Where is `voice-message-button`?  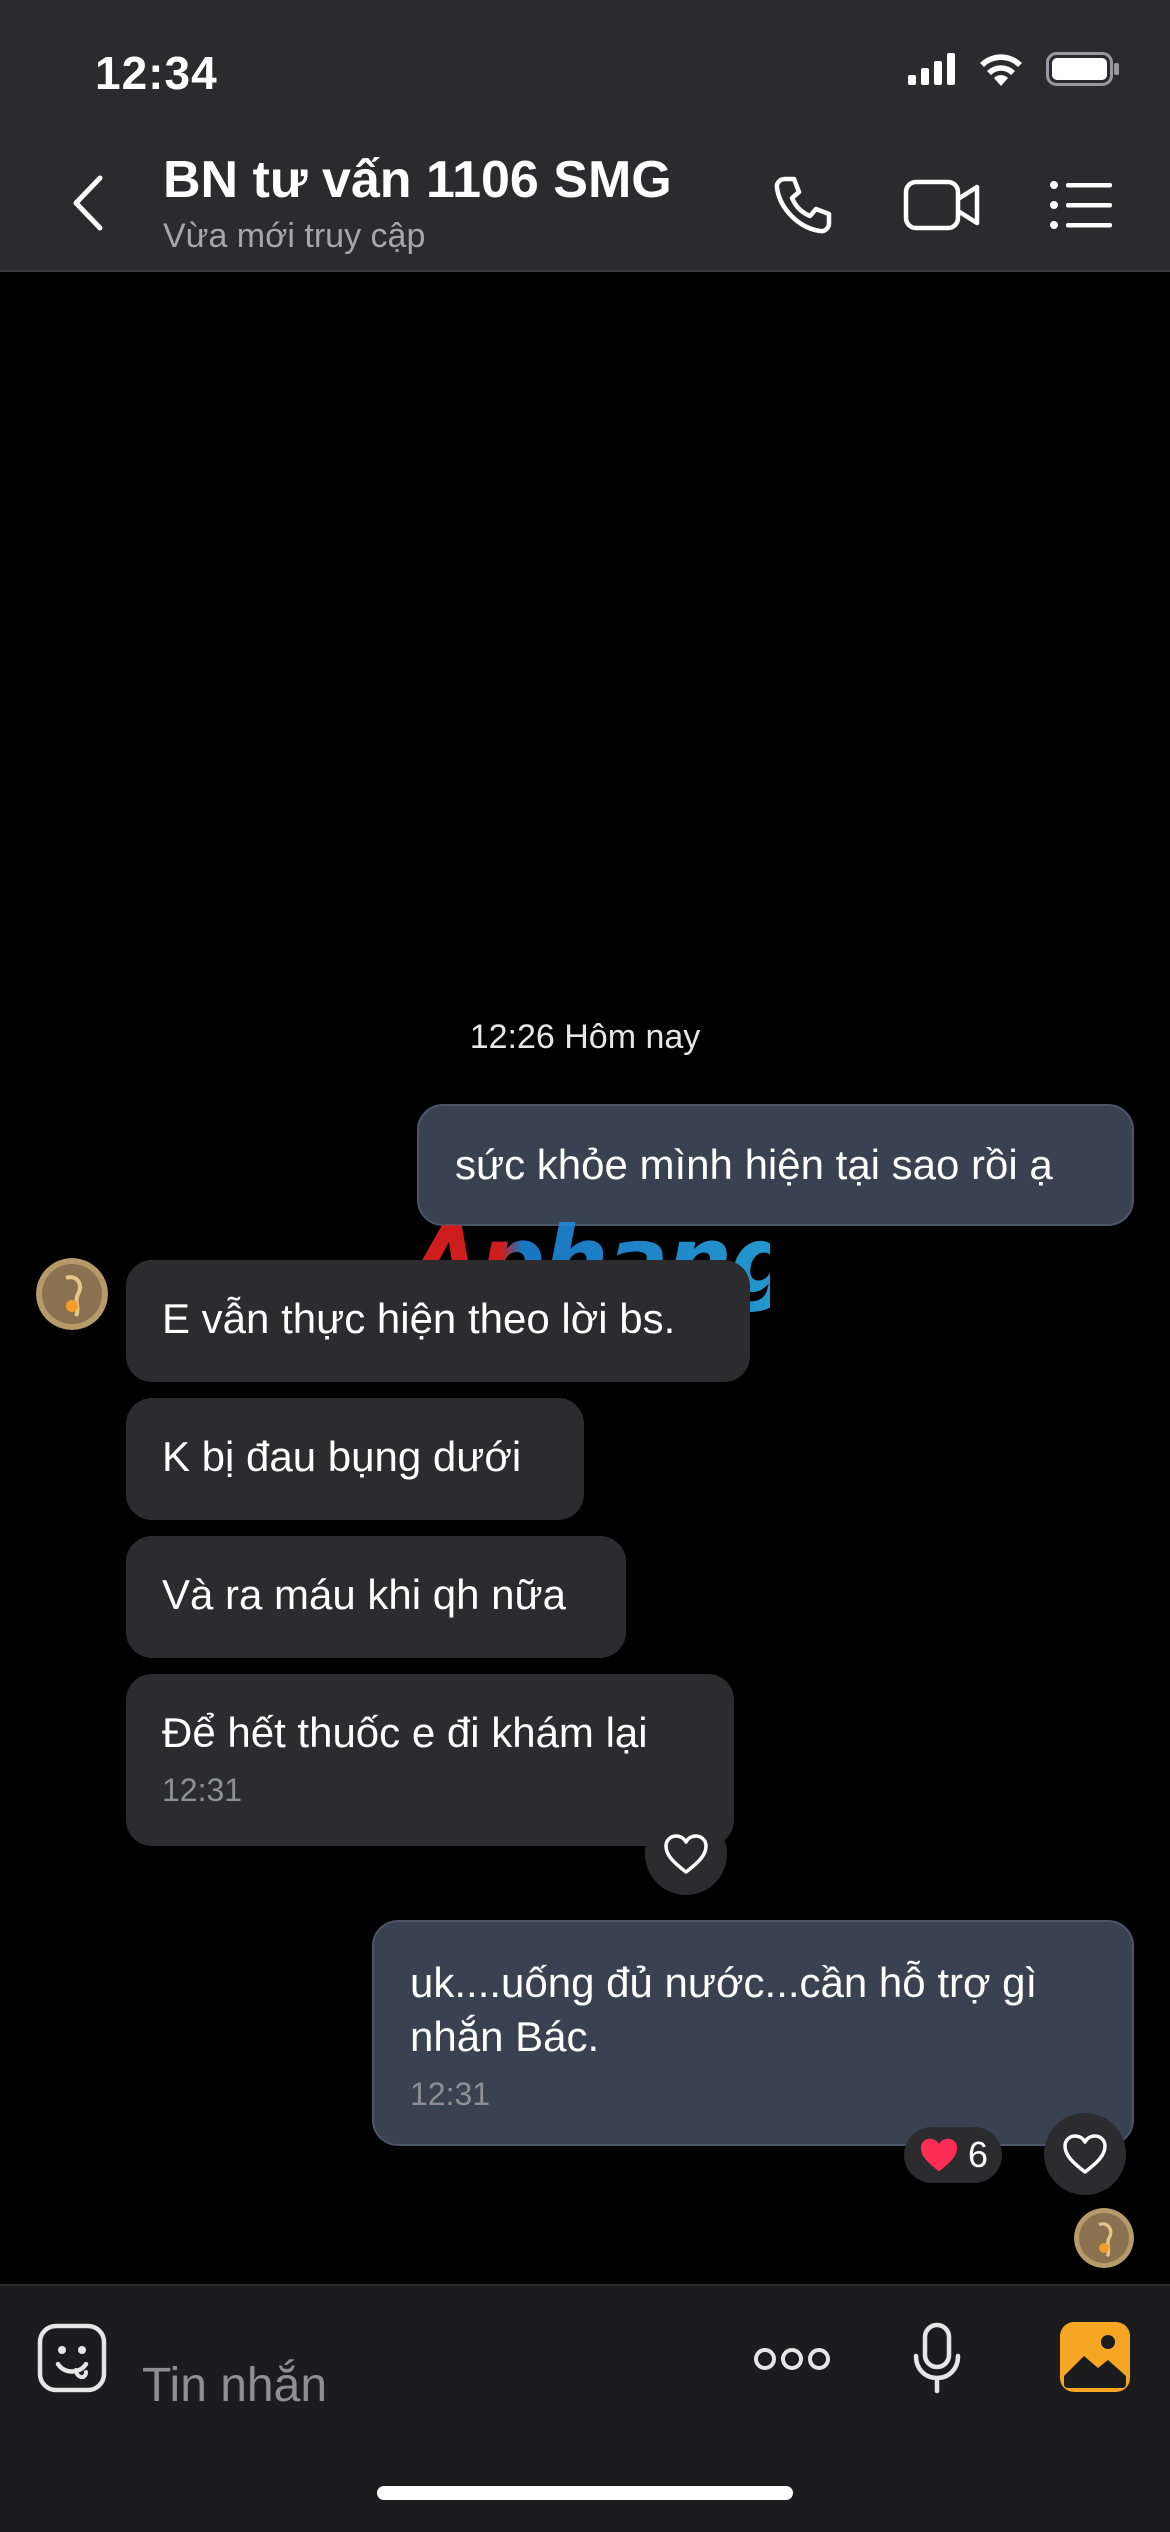
voice-message-button is located at coordinates (937, 2358).